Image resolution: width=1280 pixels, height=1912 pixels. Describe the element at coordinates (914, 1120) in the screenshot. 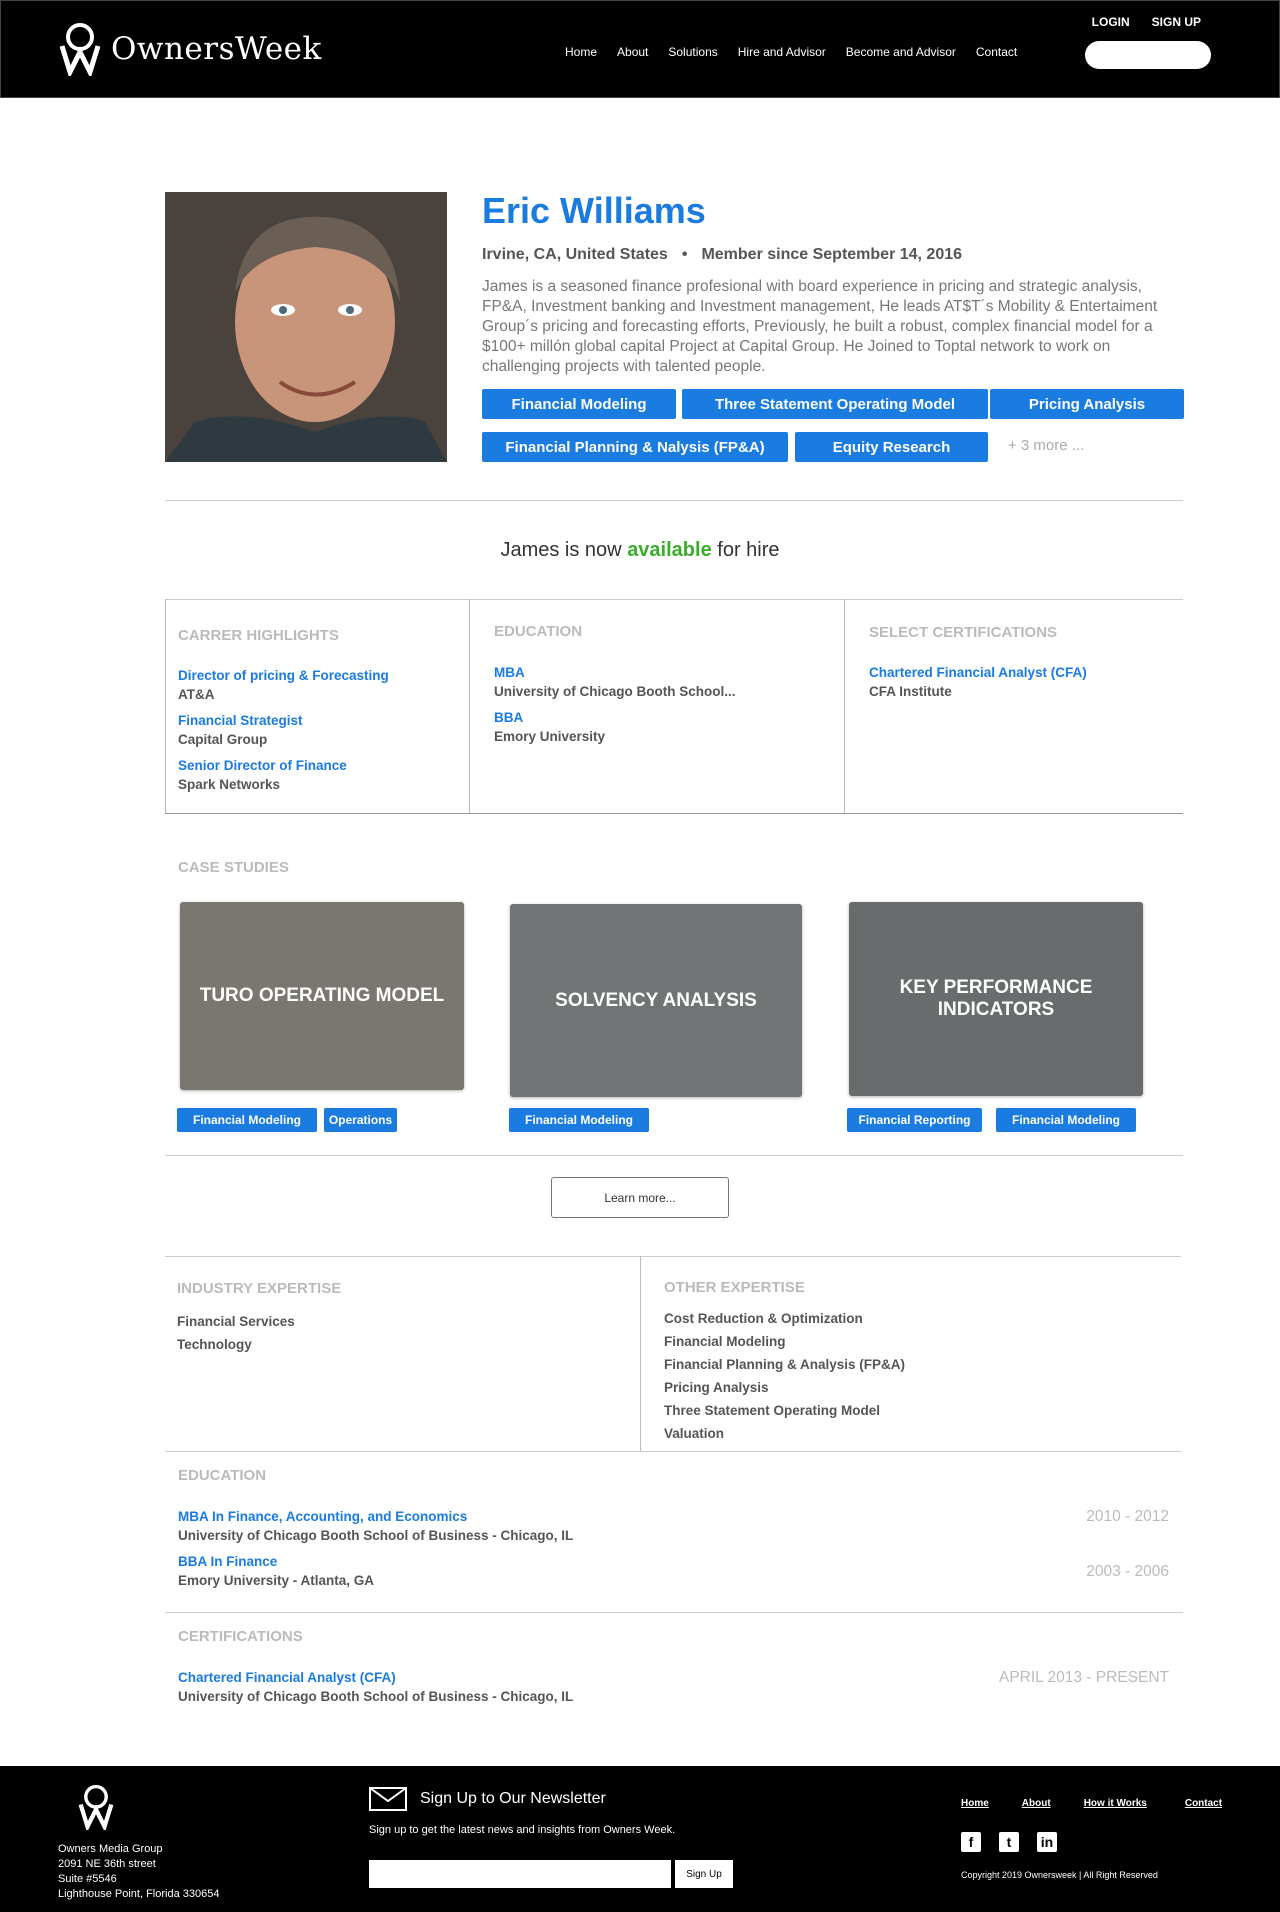

I see `case-tag: Financial Reporting` at that location.